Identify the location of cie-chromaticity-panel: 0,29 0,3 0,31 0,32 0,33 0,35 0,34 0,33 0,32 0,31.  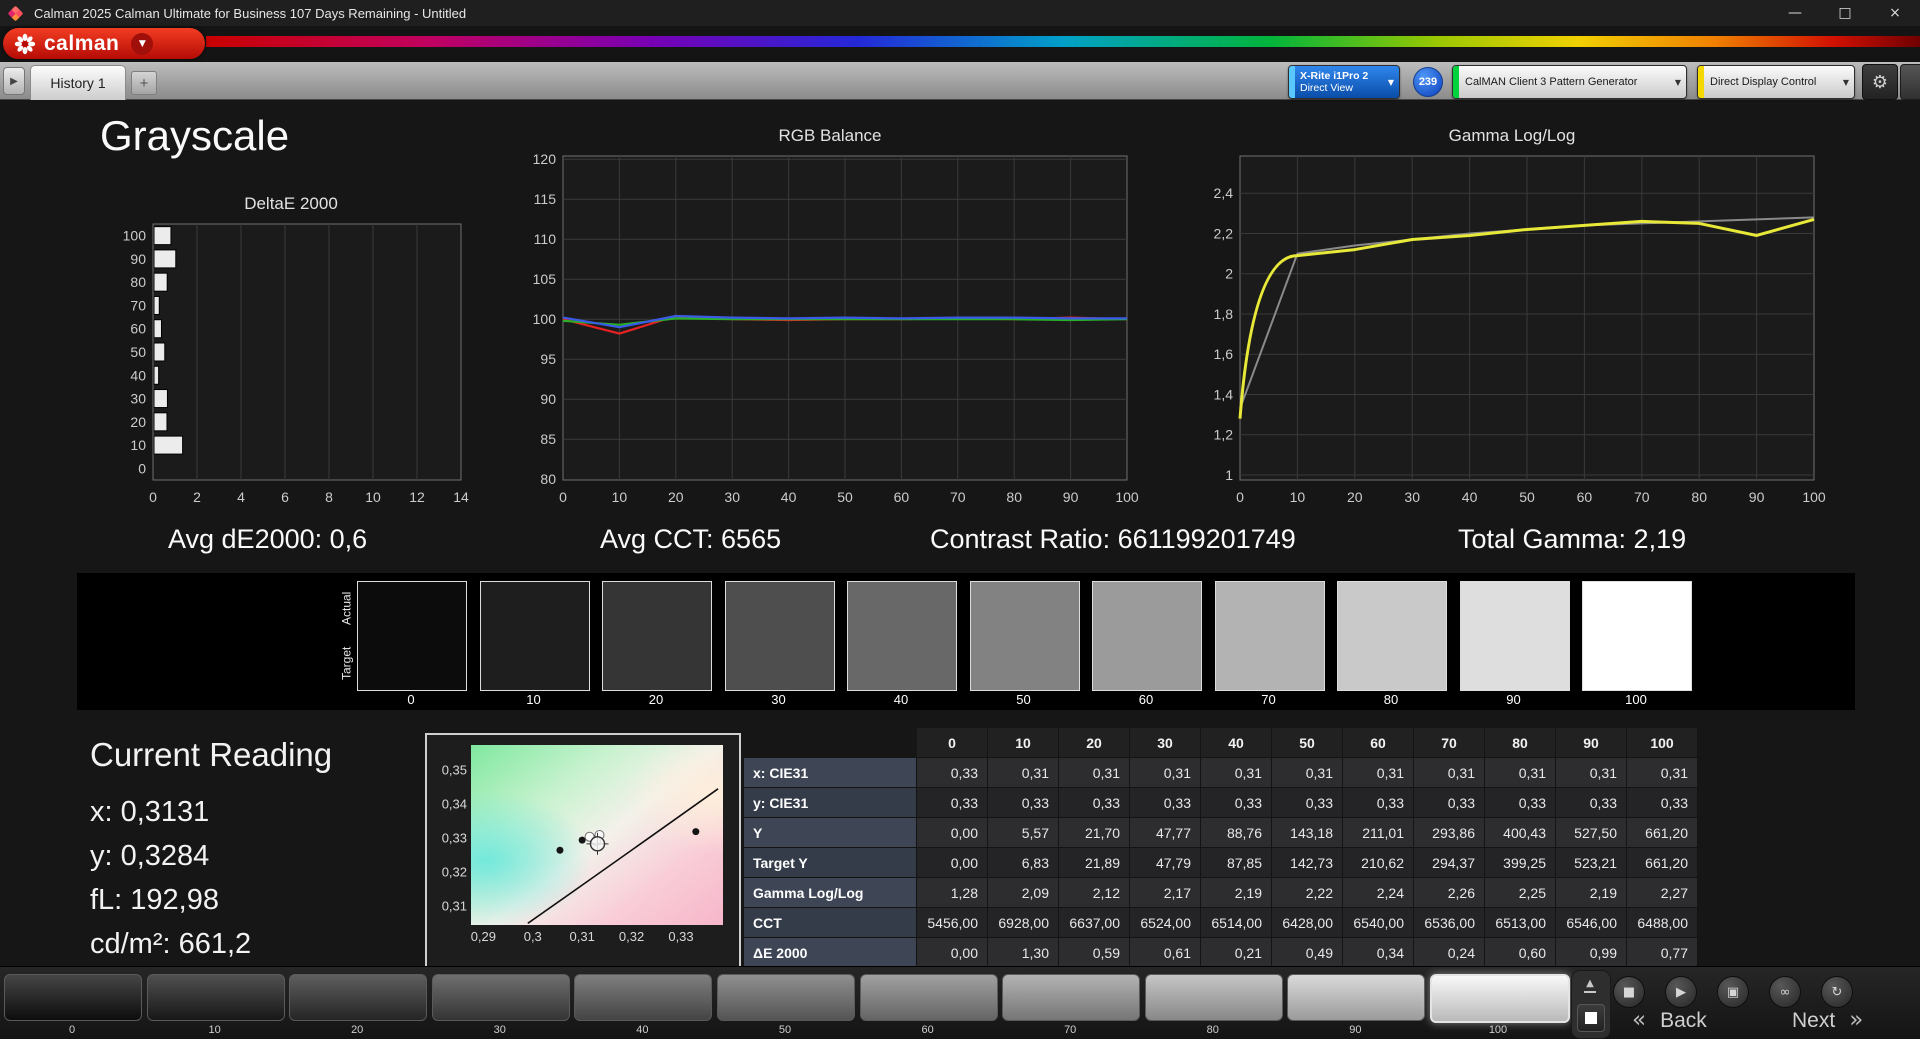
(583, 851).